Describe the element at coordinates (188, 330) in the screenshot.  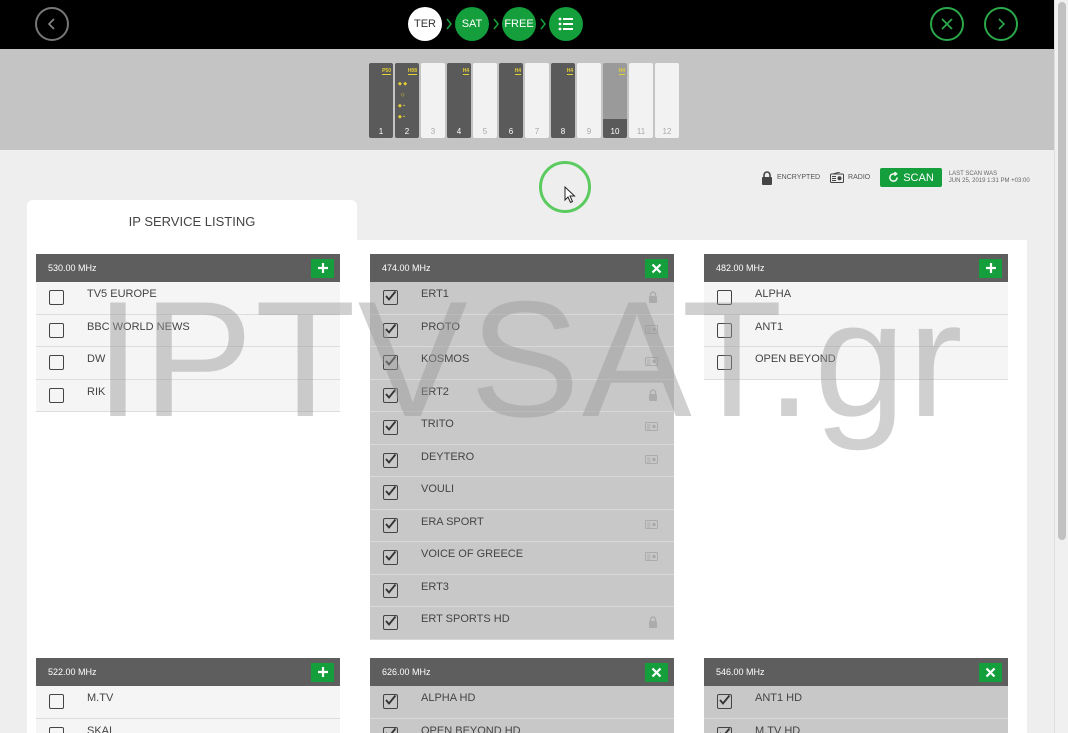
I see `channel-row: BBC WORLD NEWS` at that location.